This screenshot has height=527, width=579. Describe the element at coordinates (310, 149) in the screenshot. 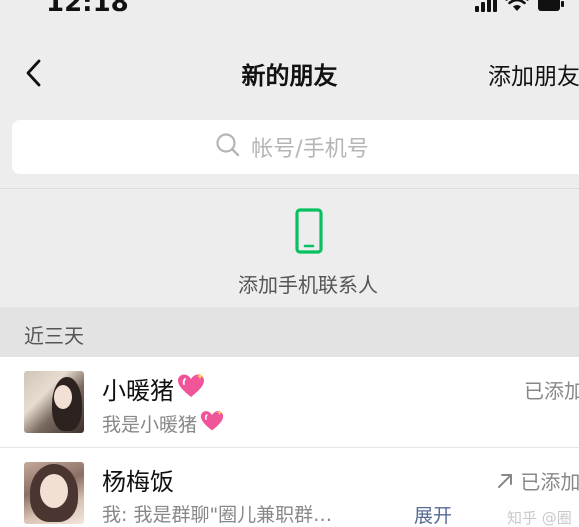

I see `search-placeholder: 帐号/手机号` at that location.